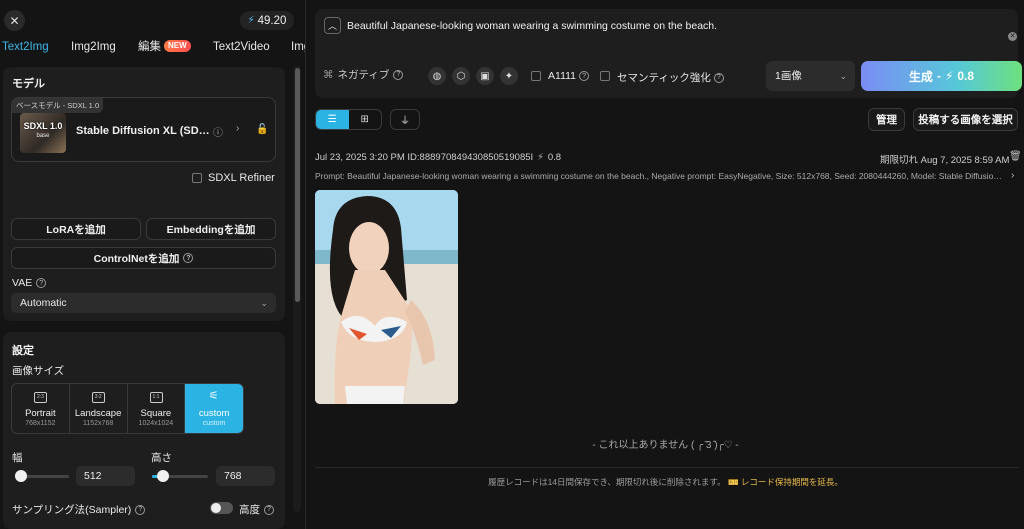 This screenshot has width=1024, height=529. What do you see at coordinates (1012, 36) in the screenshot?
I see `clear-icon: ✕` at bounding box center [1012, 36].